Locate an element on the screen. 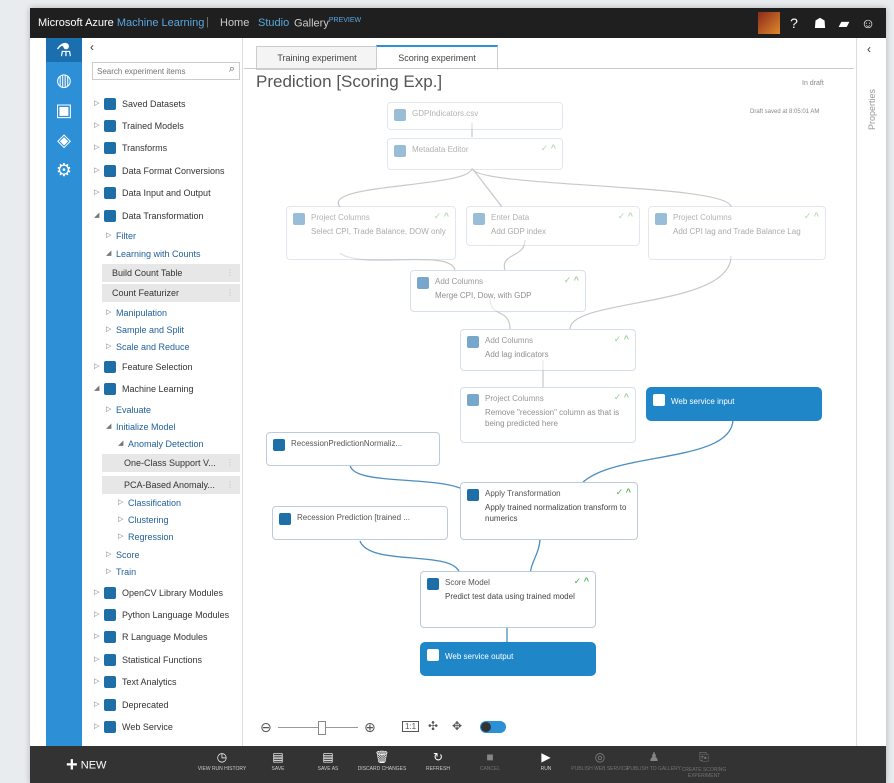 This screenshot has height=783, width=894. module-node: Add Columns Add lag indicators ✓ ^ is located at coordinates (548, 350).